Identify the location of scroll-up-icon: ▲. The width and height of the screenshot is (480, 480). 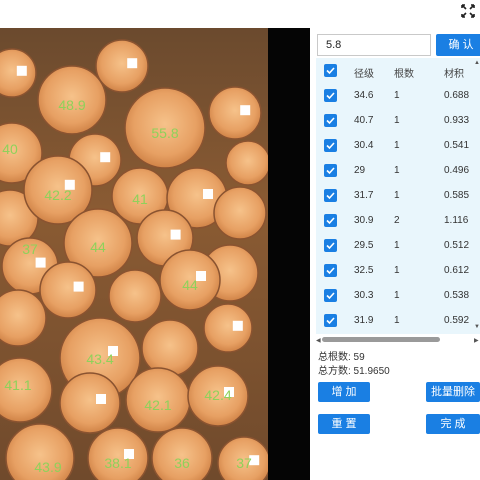
(477, 63).